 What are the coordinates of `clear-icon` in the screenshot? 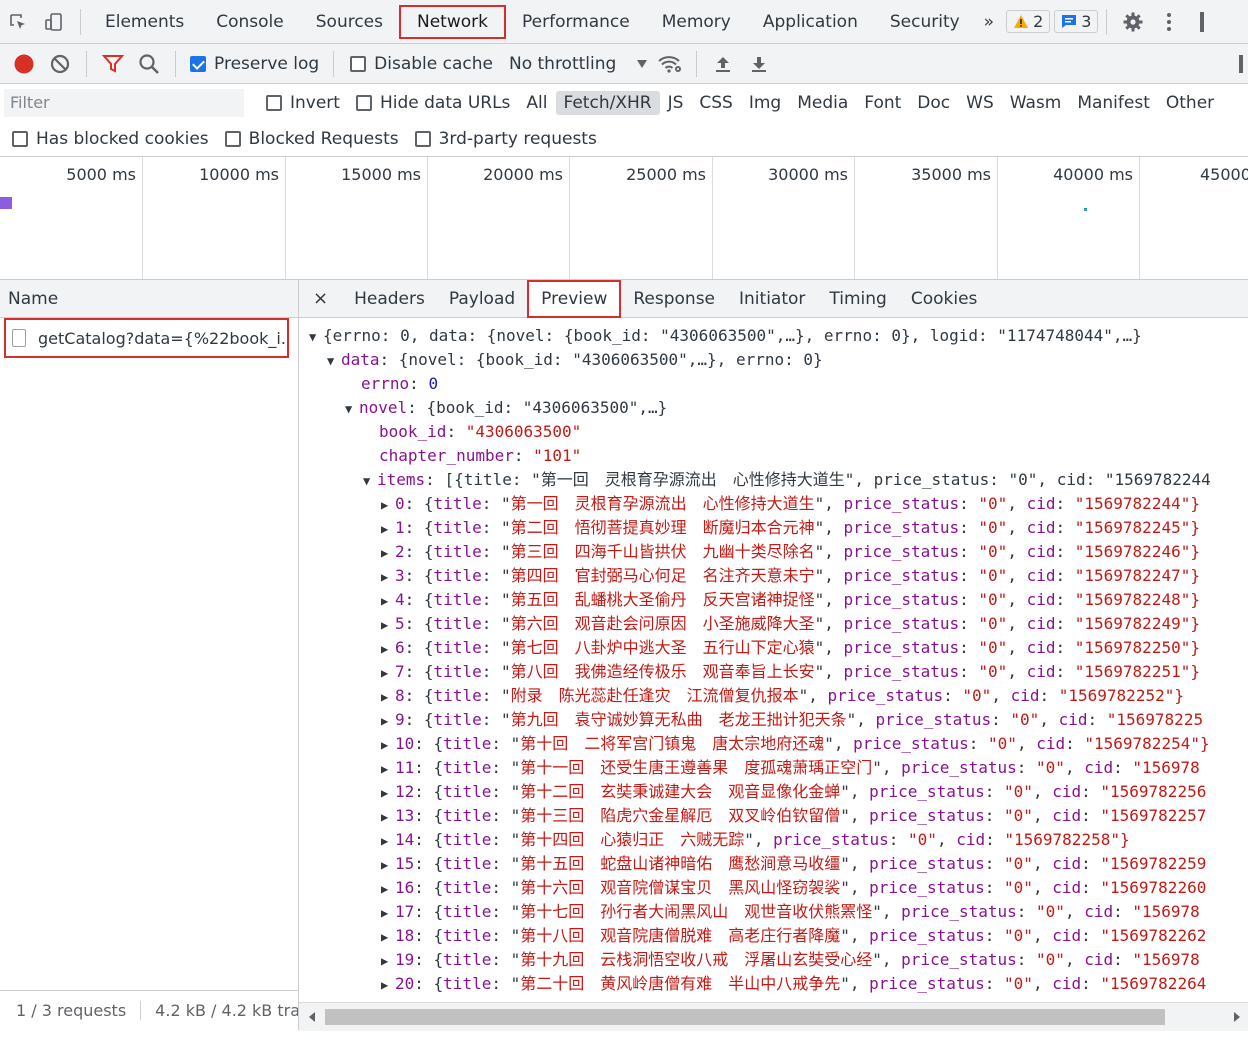 It's located at (60, 64).